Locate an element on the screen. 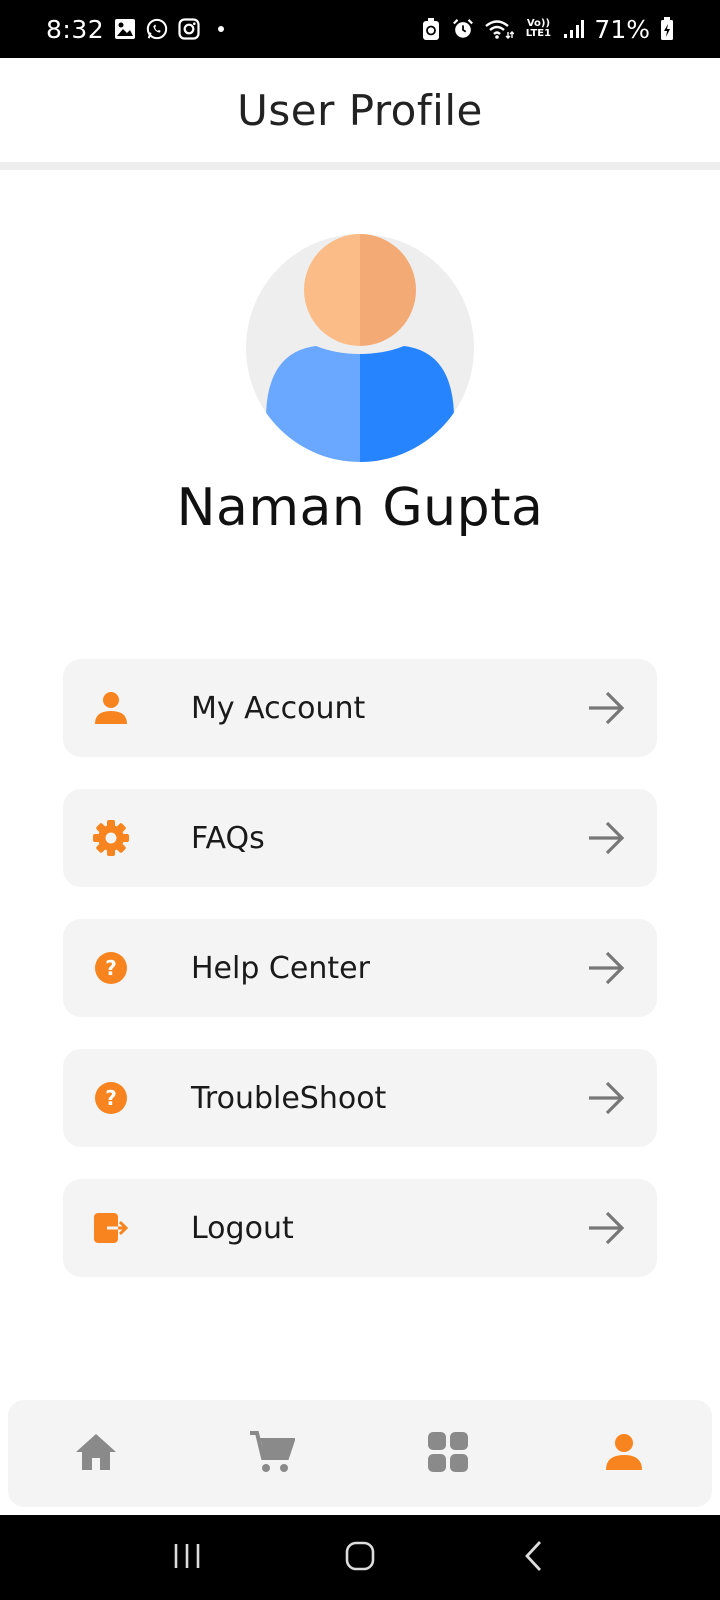 Image resolution: width=720 pixels, height=1600 pixels. whatsapp-icon is located at coordinates (157, 29).